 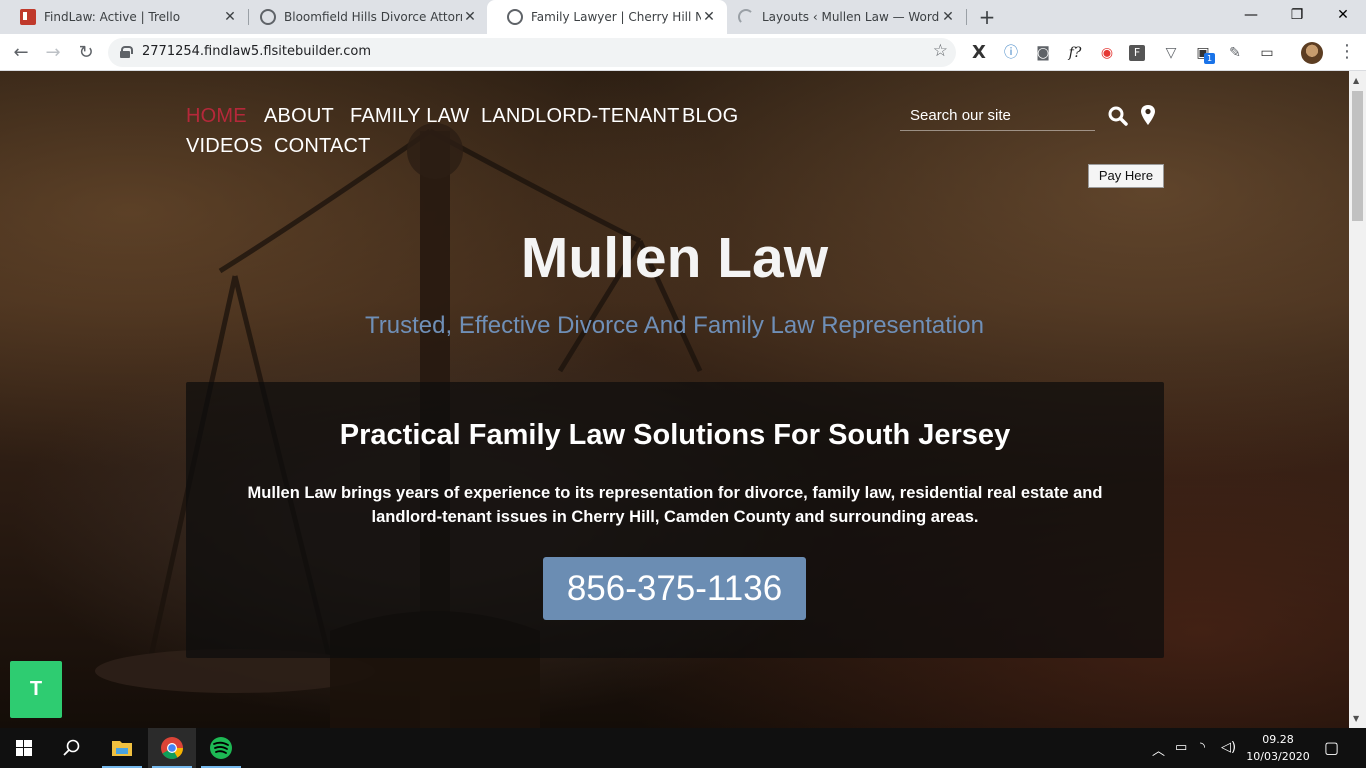 I want to click on tab-layouts-wordpress: Layouts ‹ Mullen Law — WordPre ✕, so click(x=842, y=17).